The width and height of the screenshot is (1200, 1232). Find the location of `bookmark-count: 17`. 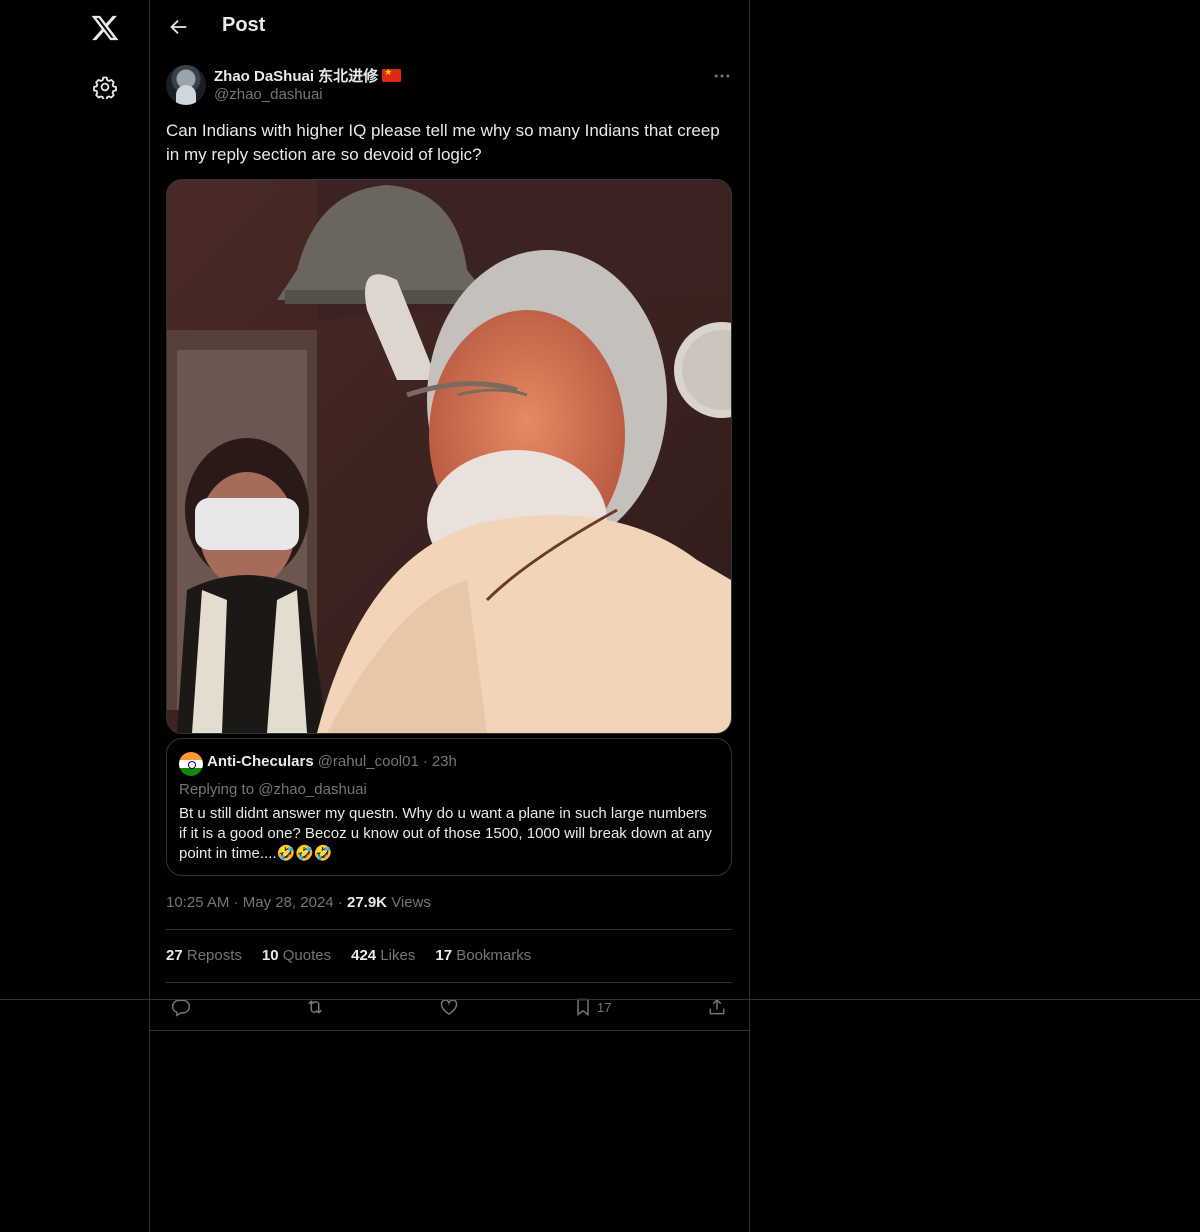

bookmark-count: 17 is located at coordinates (604, 1007).